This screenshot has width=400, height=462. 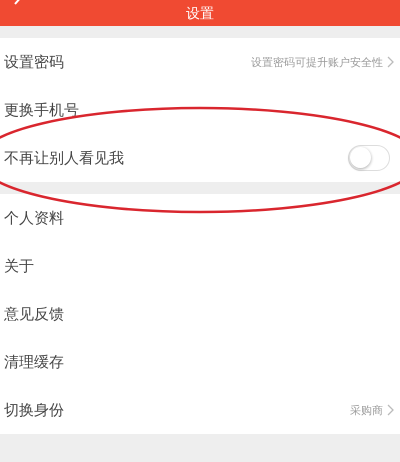 What do you see at coordinates (176, 158) in the screenshot?
I see `setting-label: 不再让别人看见我` at bounding box center [176, 158].